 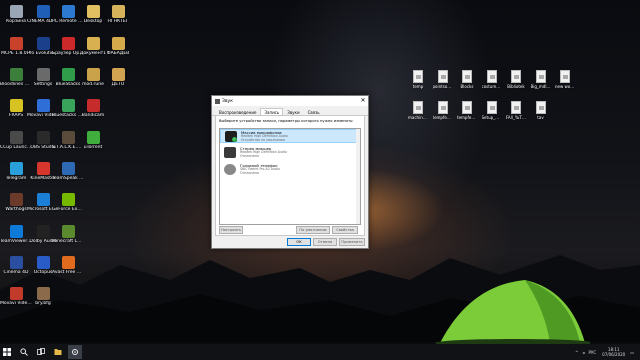 I want to click on close-icon: ✕, so click(x=363, y=101).